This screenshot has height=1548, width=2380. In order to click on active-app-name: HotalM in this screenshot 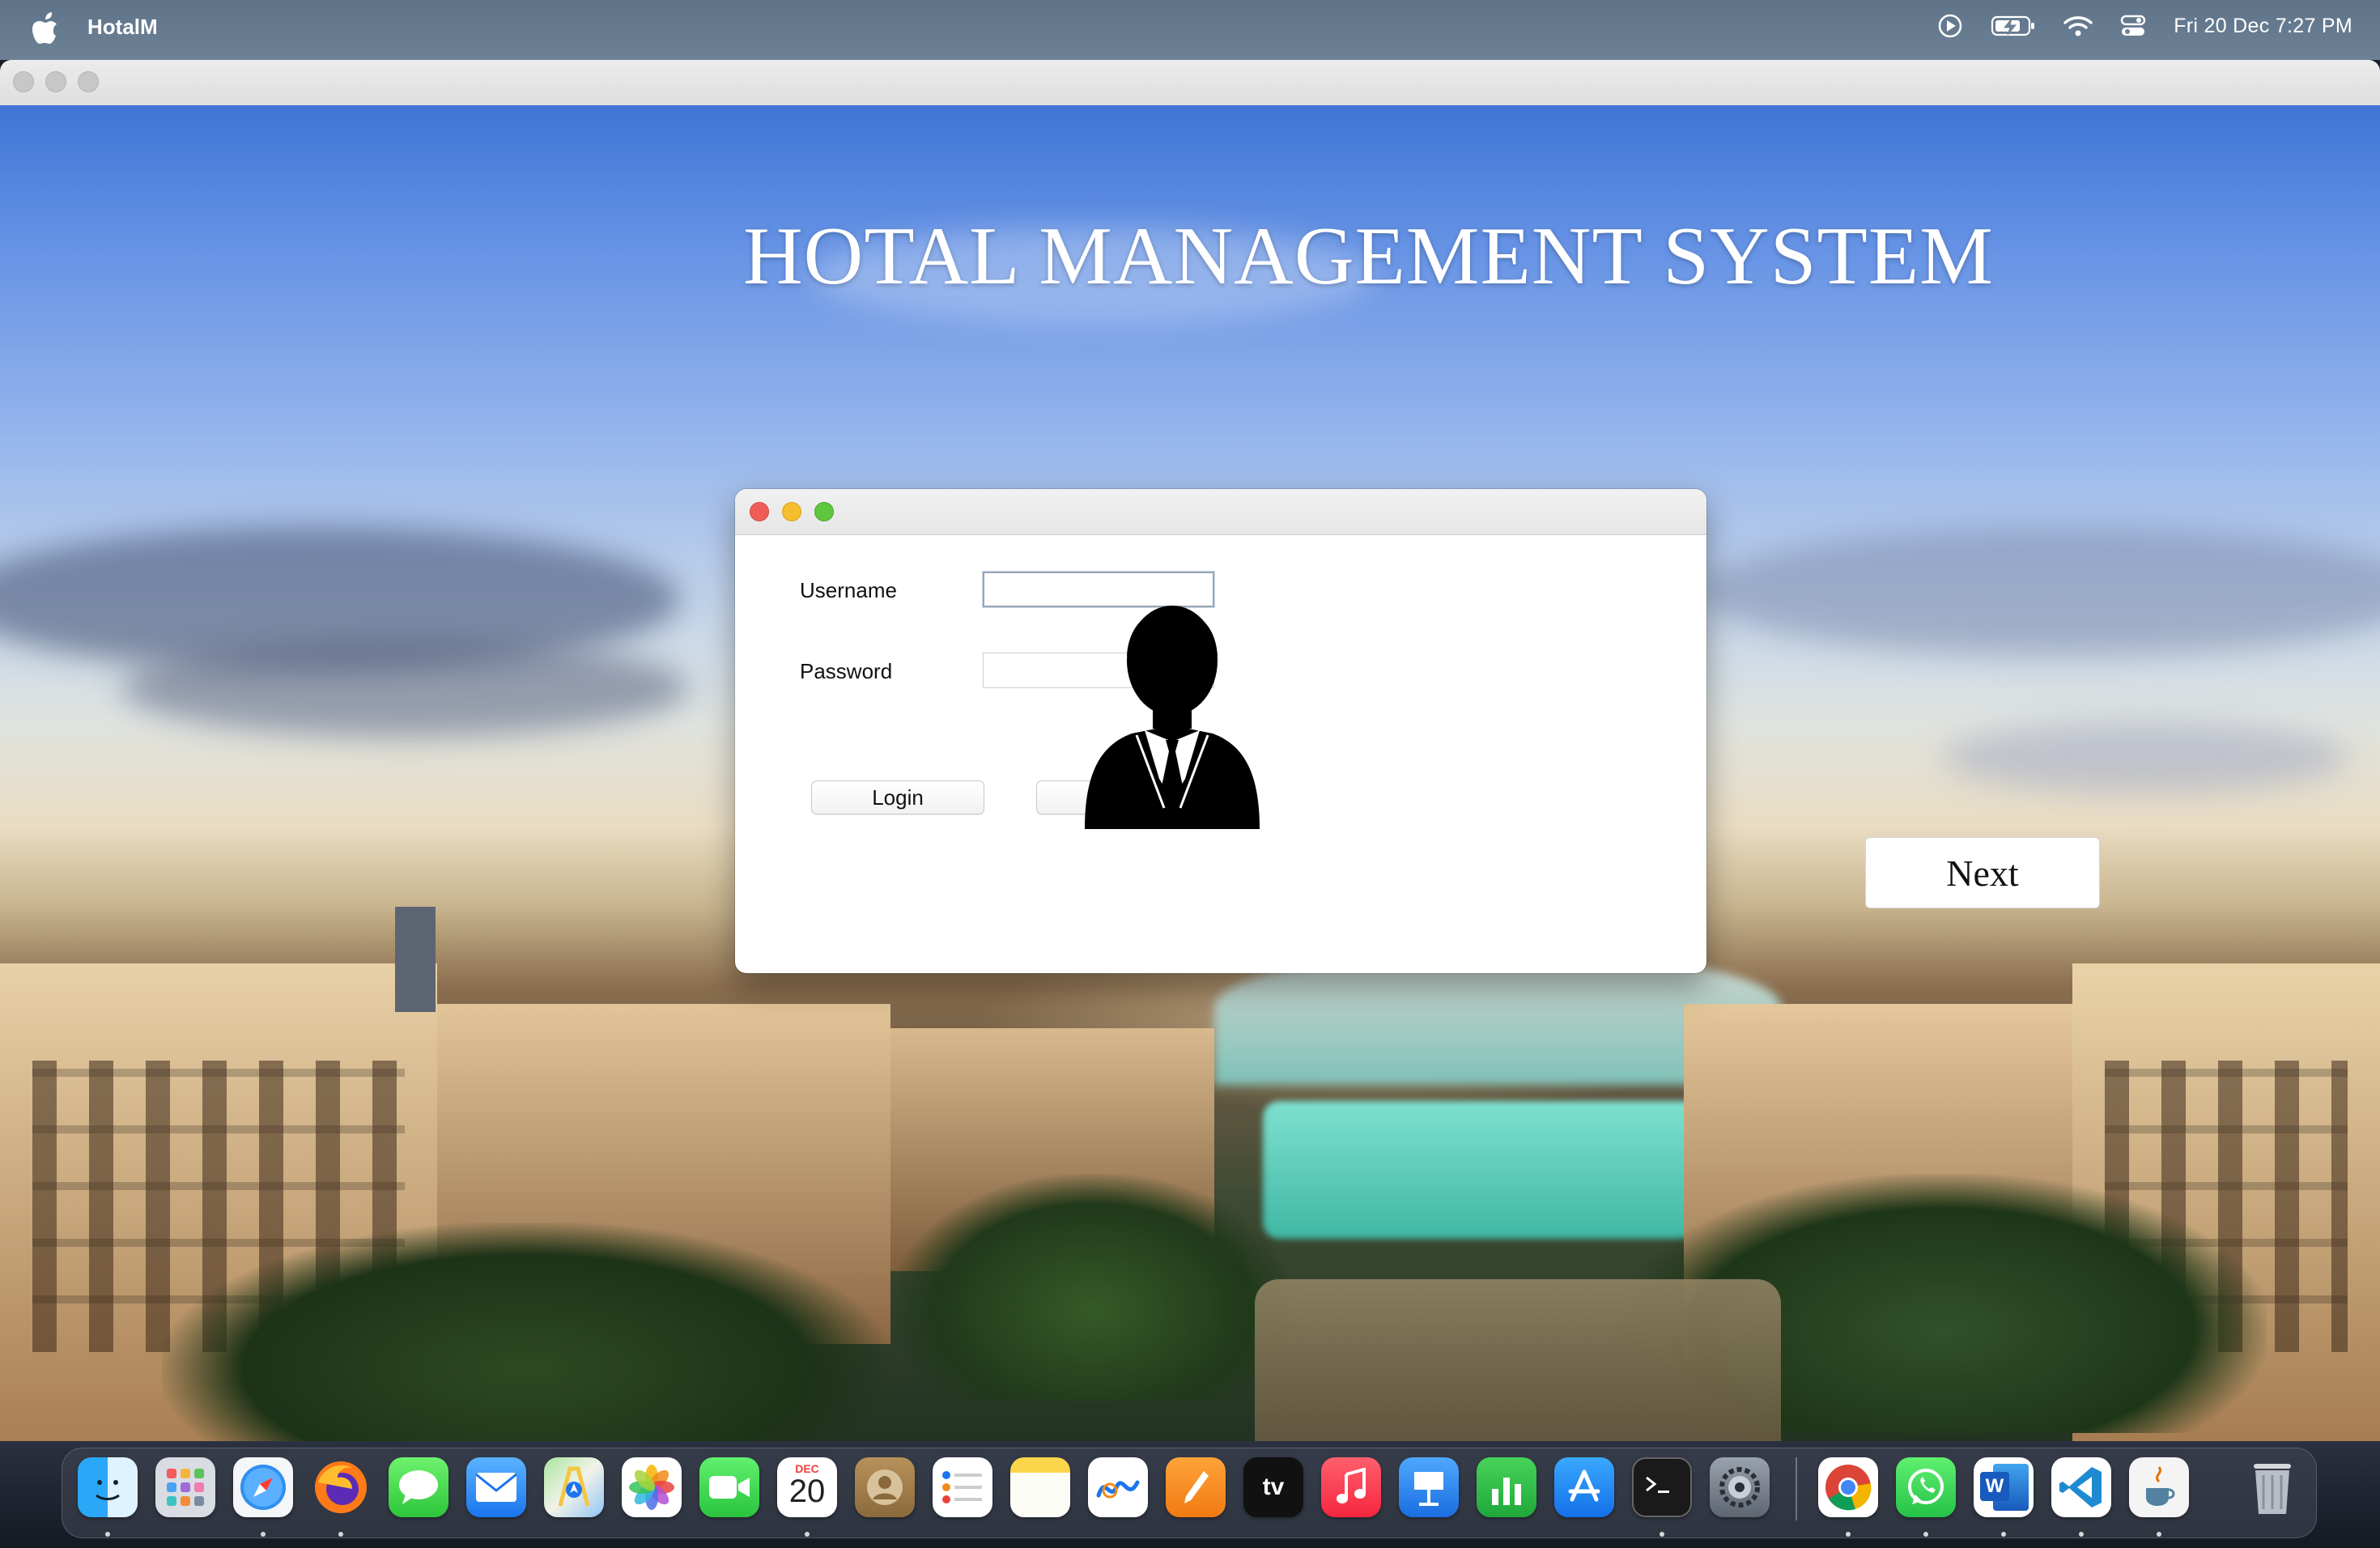, I will do `click(123, 27)`.